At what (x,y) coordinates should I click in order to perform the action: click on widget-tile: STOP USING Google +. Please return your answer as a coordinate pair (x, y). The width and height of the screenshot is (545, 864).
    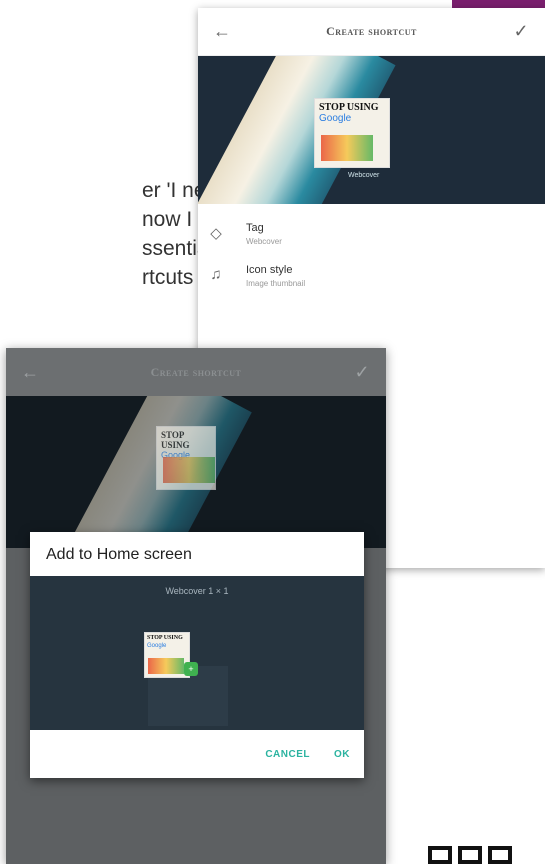
    Looking at the image, I should click on (171, 658).